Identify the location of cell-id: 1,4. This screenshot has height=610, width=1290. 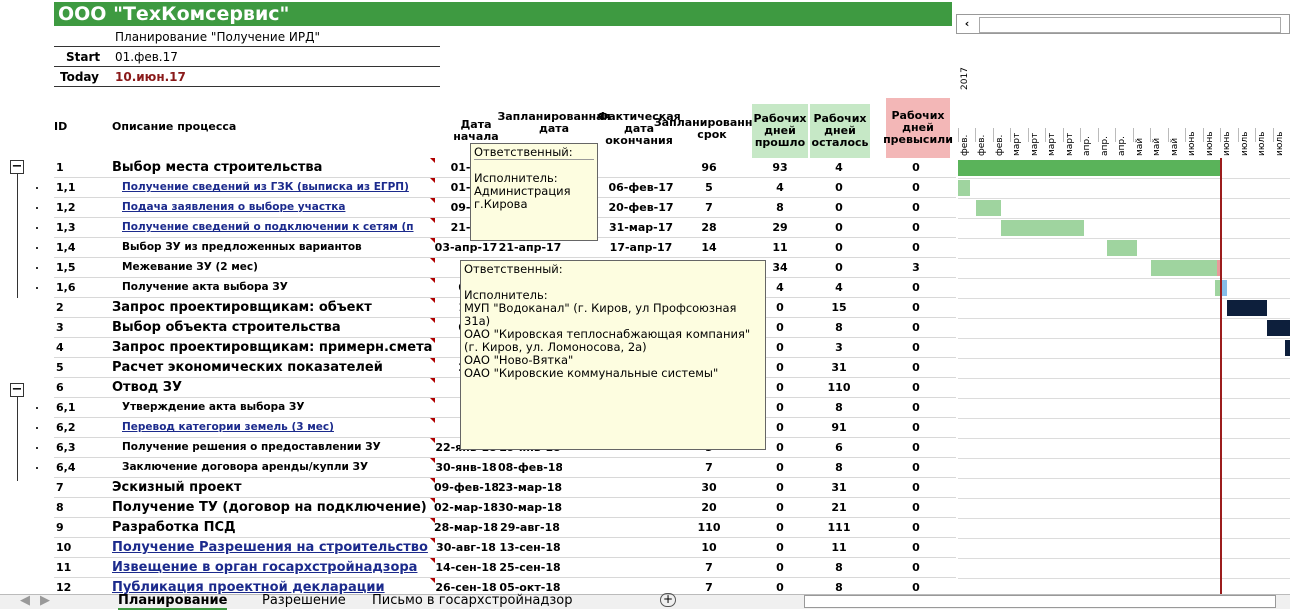
(83, 247).